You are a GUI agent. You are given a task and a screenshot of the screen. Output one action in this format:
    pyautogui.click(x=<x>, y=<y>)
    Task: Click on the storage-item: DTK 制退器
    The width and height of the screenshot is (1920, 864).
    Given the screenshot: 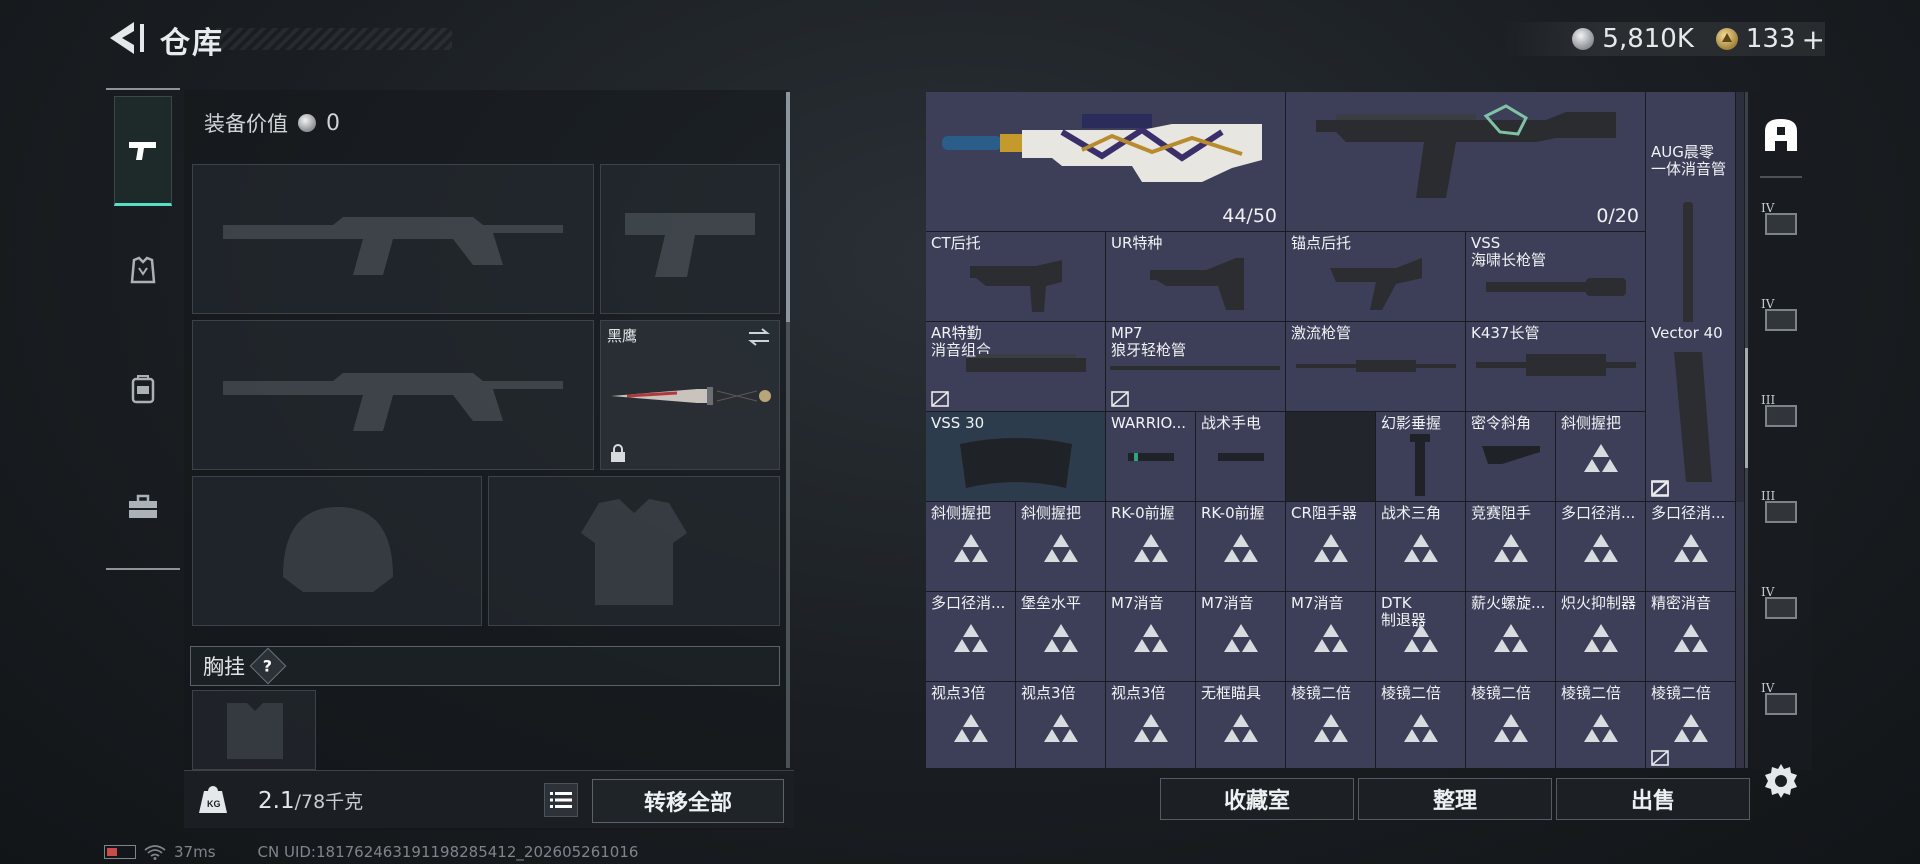 What is the action you would take?
    pyautogui.click(x=1421, y=637)
    